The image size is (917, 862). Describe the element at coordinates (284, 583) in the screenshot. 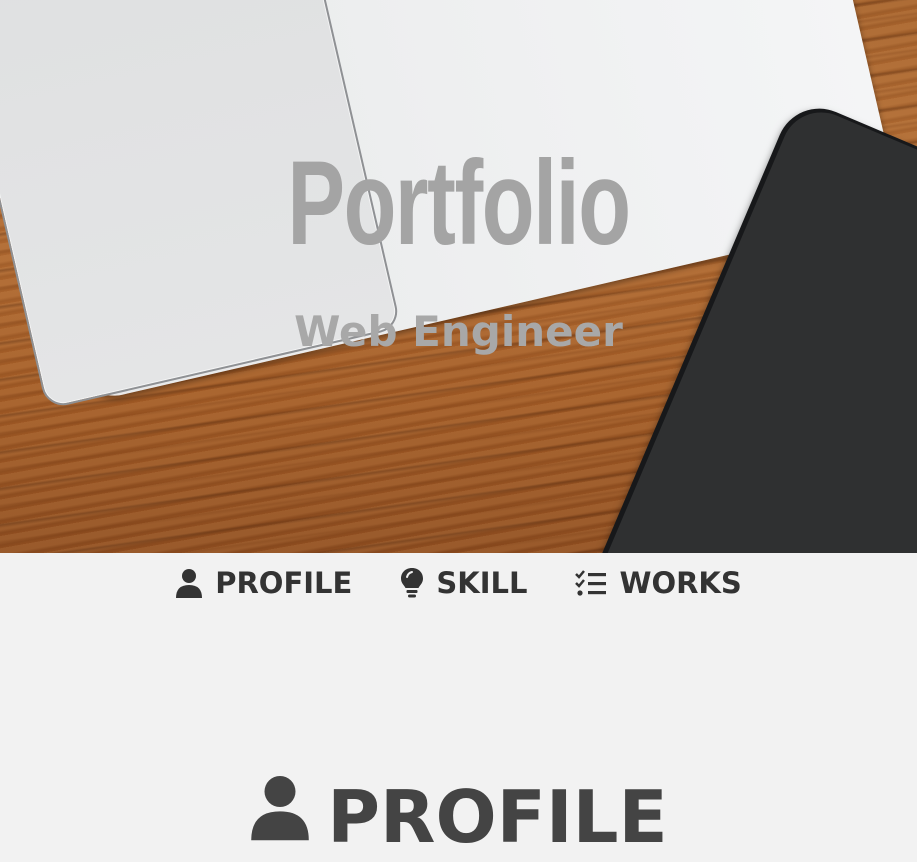

I see `nav-item-label: PROFILE` at that location.